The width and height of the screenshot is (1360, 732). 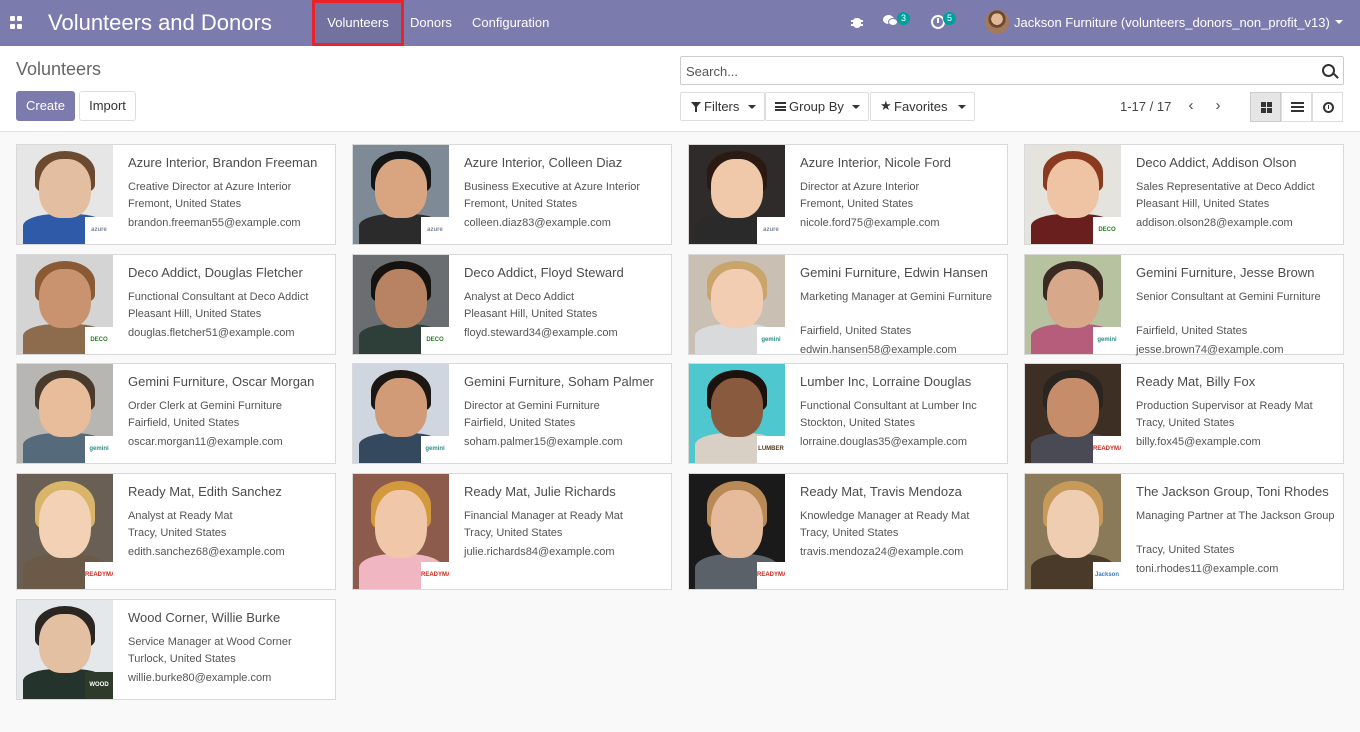 I want to click on contact-photo: LUMBER, so click(x=737, y=413).